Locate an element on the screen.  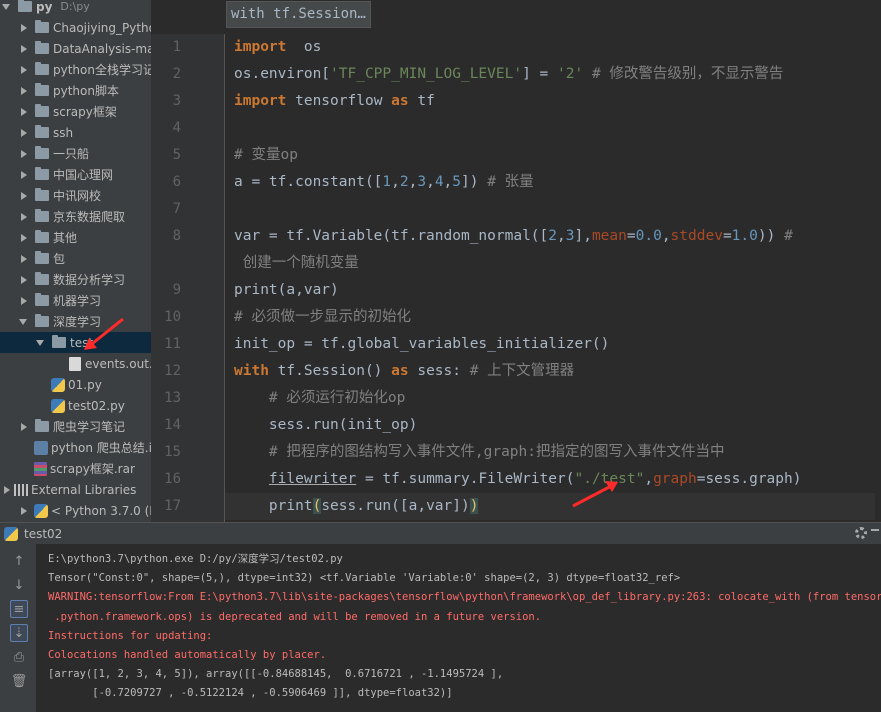
tree-folder: 中国心理网 is located at coordinates (75, 174).